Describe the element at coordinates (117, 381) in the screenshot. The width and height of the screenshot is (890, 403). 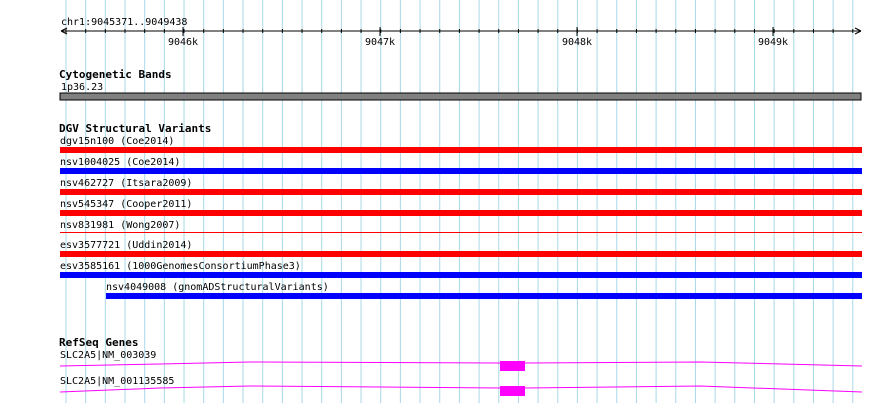
I see `transcript-label: SLC2A5|NM_001135585` at that location.